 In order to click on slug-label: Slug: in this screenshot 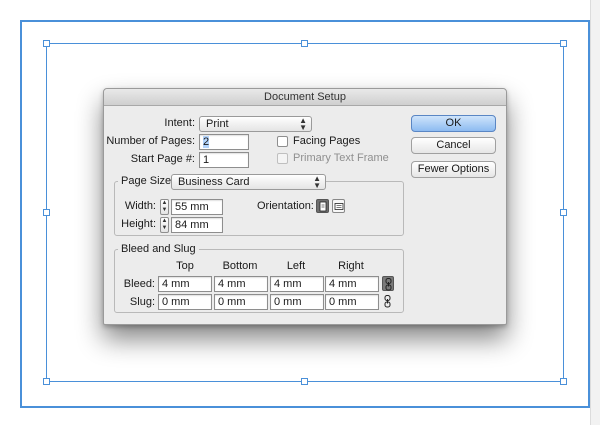, I will do `click(142, 302)`.